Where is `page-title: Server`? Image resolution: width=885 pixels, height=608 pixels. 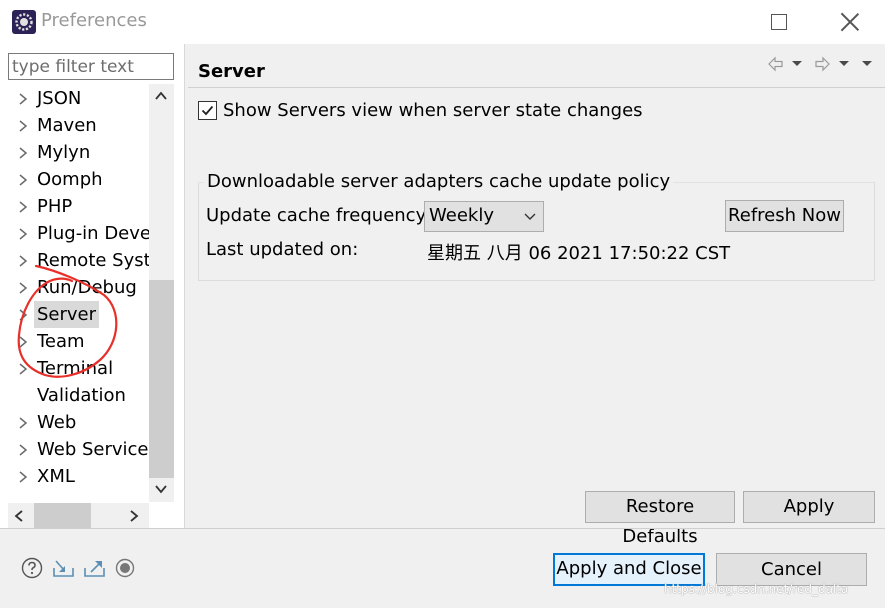
page-title: Server is located at coordinates (231, 71).